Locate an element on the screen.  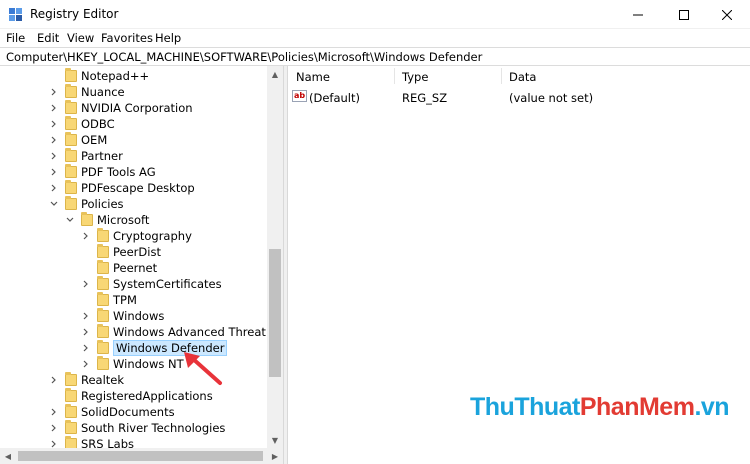
menu-favorites: Favorites is located at coordinates (127, 38).